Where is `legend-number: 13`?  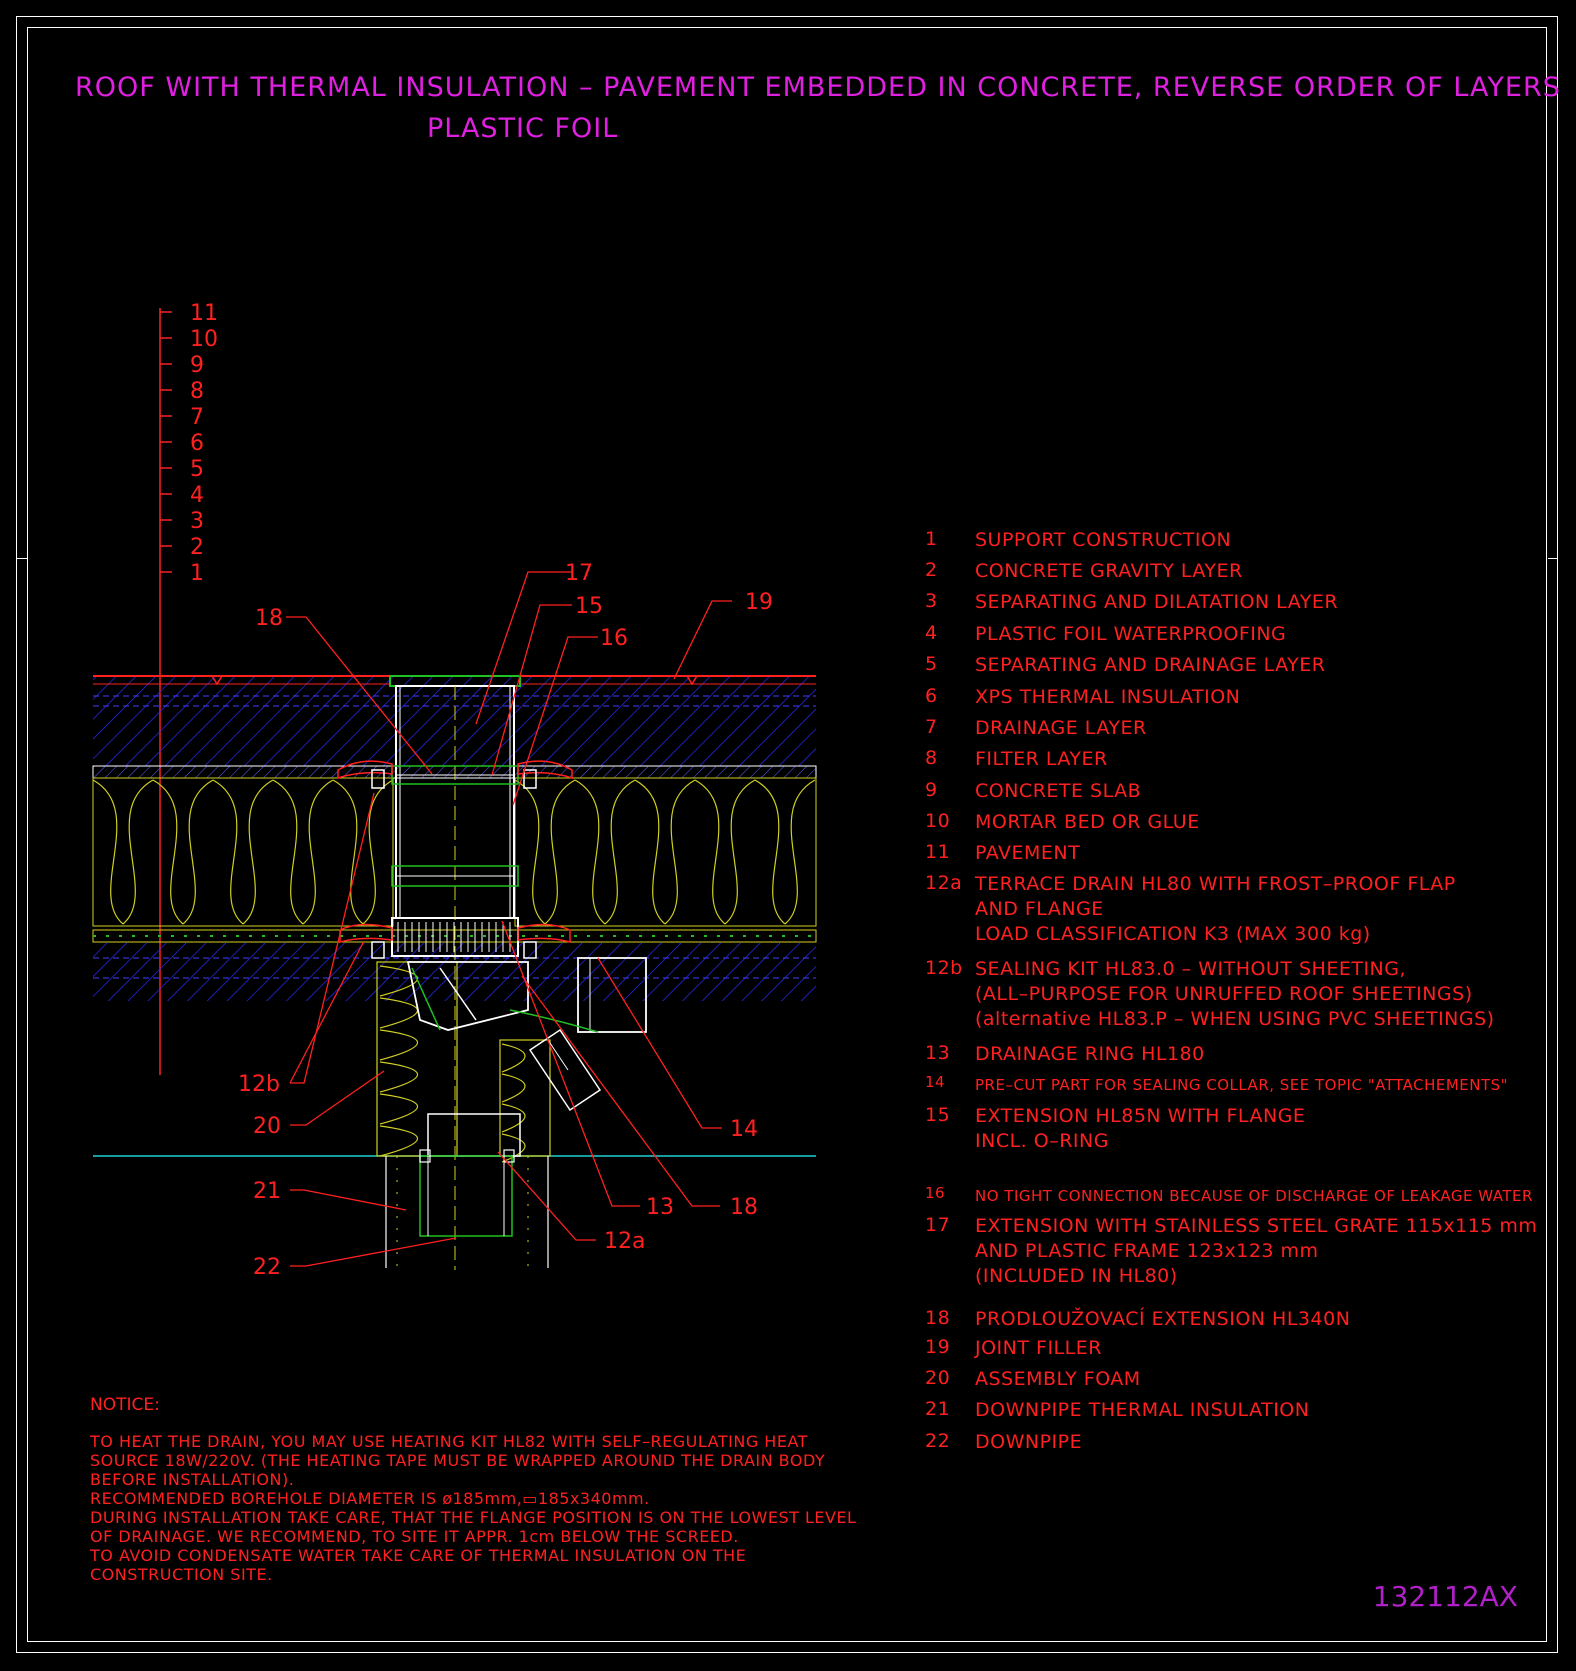
legend-number: 13 is located at coordinates (938, 1053).